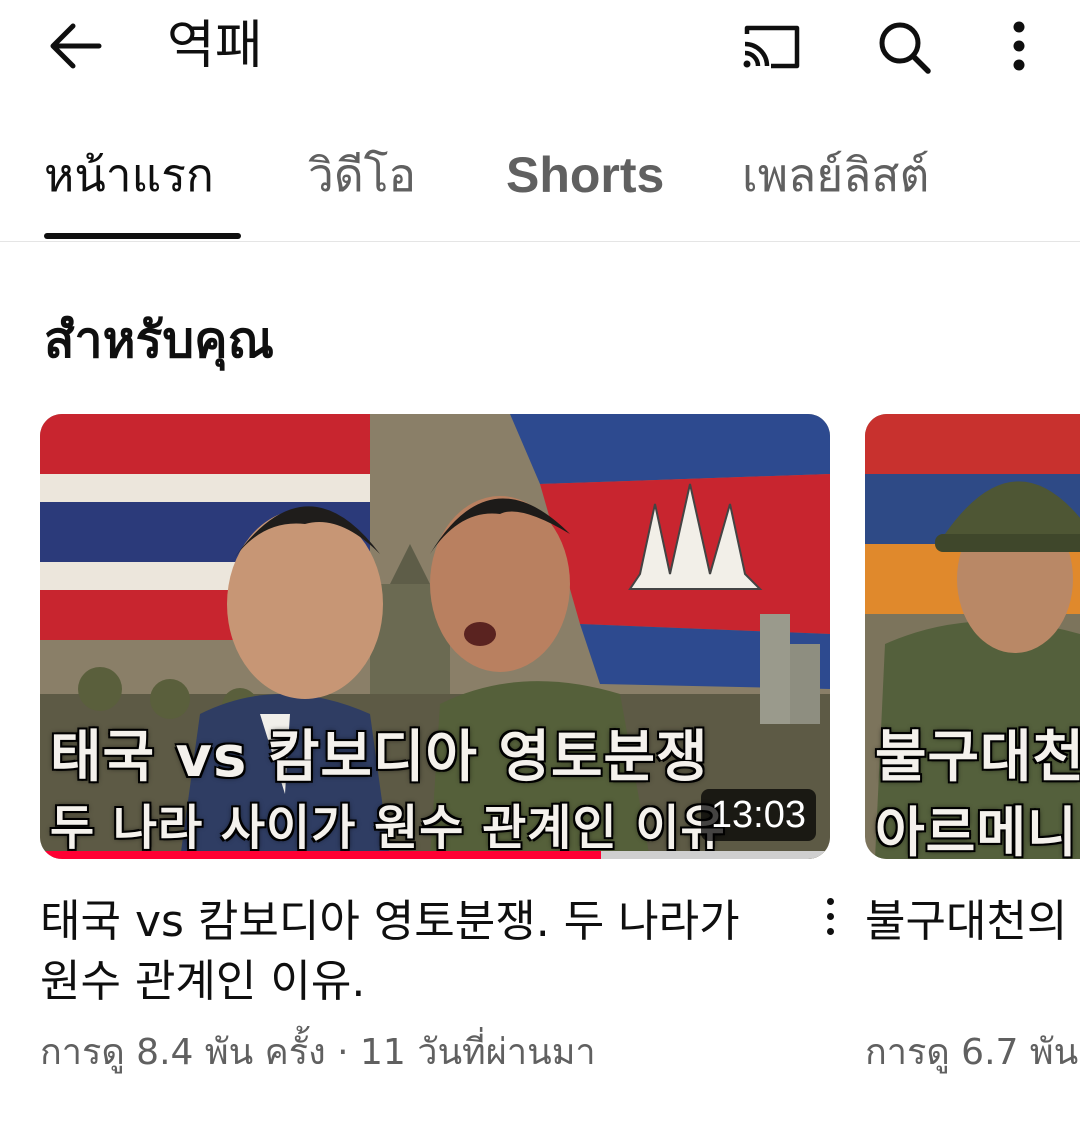  What do you see at coordinates (379, 757) in the screenshot?
I see `thumbnail-caption-line1: 태국 vs 캄보디아 영토분쟁` at bounding box center [379, 757].